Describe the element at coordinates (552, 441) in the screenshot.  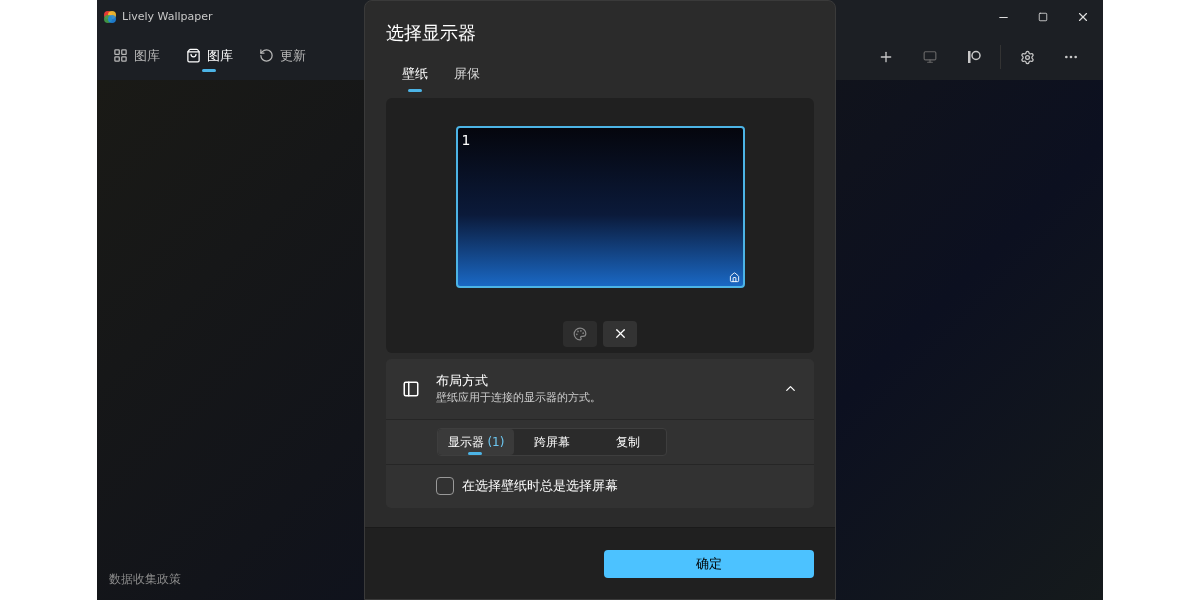
I see `layout-option: 跨屏幕` at that location.